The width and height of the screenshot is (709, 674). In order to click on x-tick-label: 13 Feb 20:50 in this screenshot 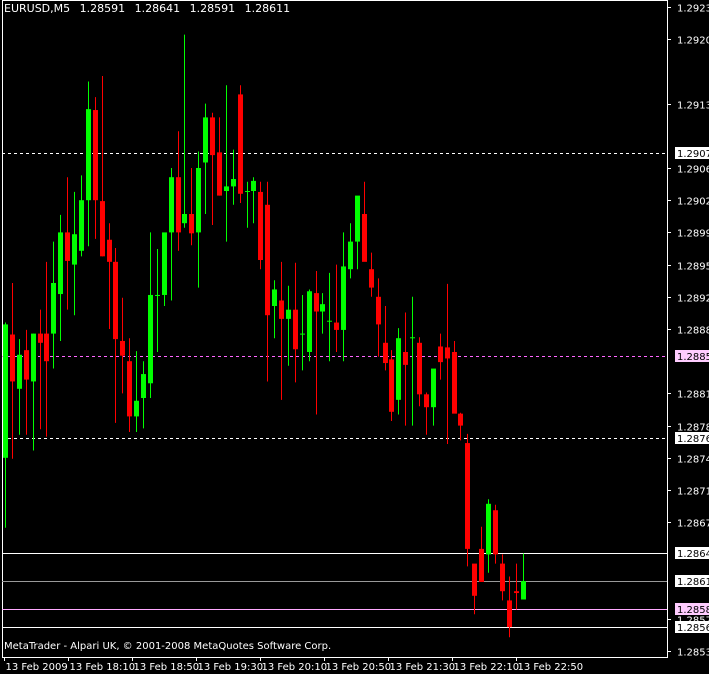, I will do `click(359, 667)`.